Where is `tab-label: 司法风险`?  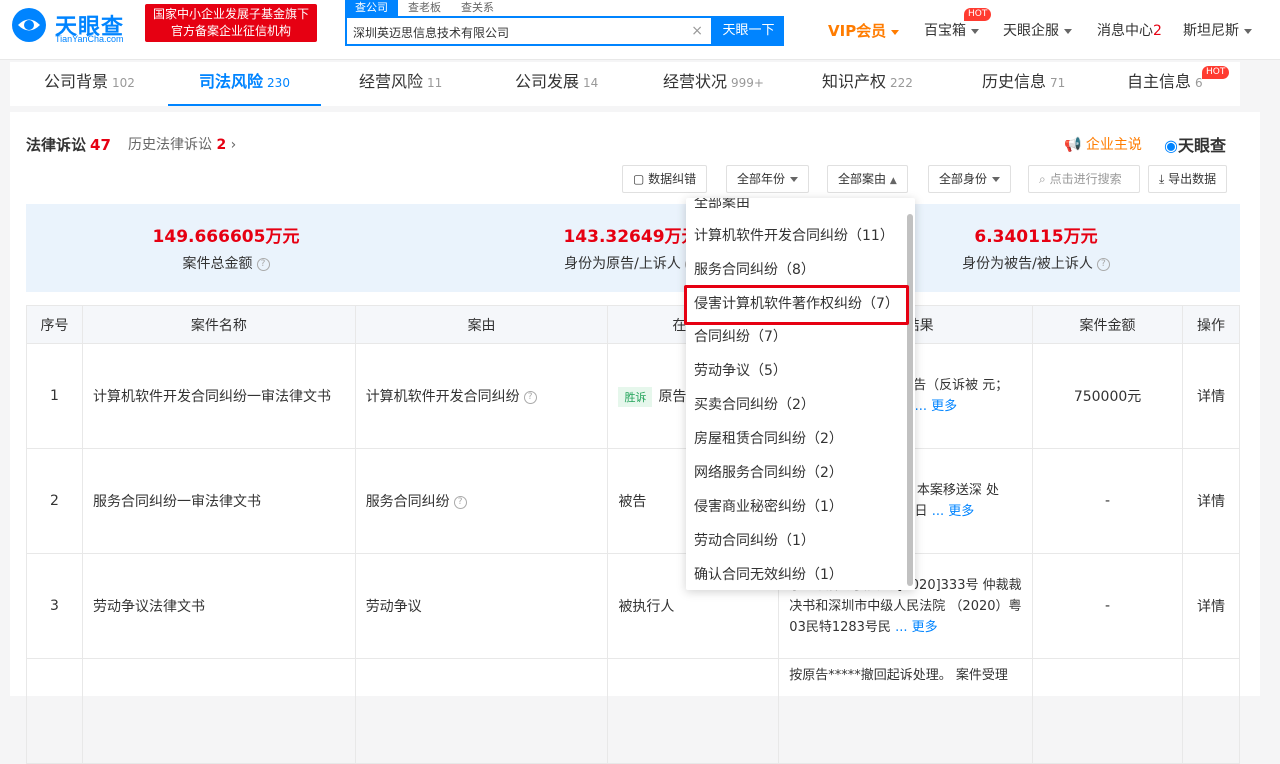 tab-label: 司法风险 is located at coordinates (231, 81).